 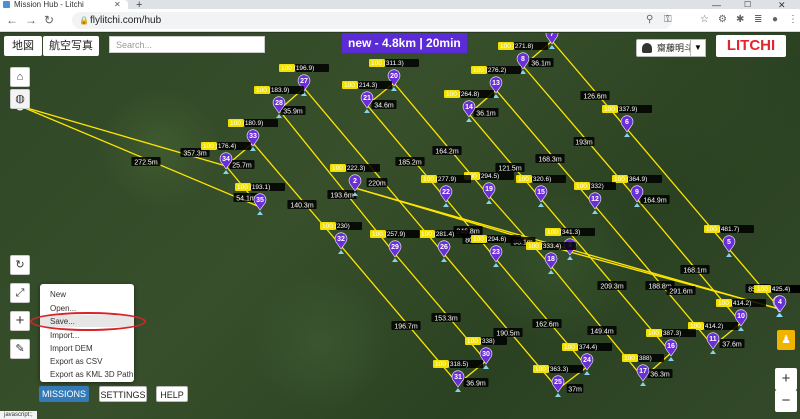 What do you see at coordinates (355, 181) in the screenshot?
I see `waypoint-number: 2` at bounding box center [355, 181].